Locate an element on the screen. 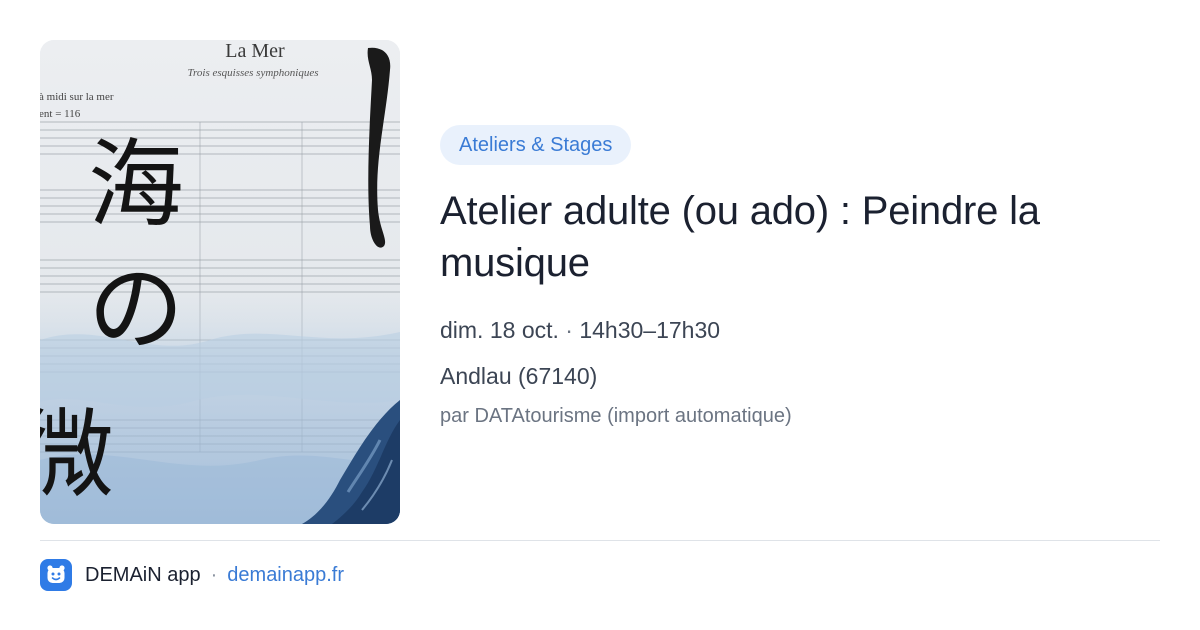 The width and height of the screenshot is (1200, 630). footer: DEMAiN app · demainapp.fr is located at coordinates (192, 575).